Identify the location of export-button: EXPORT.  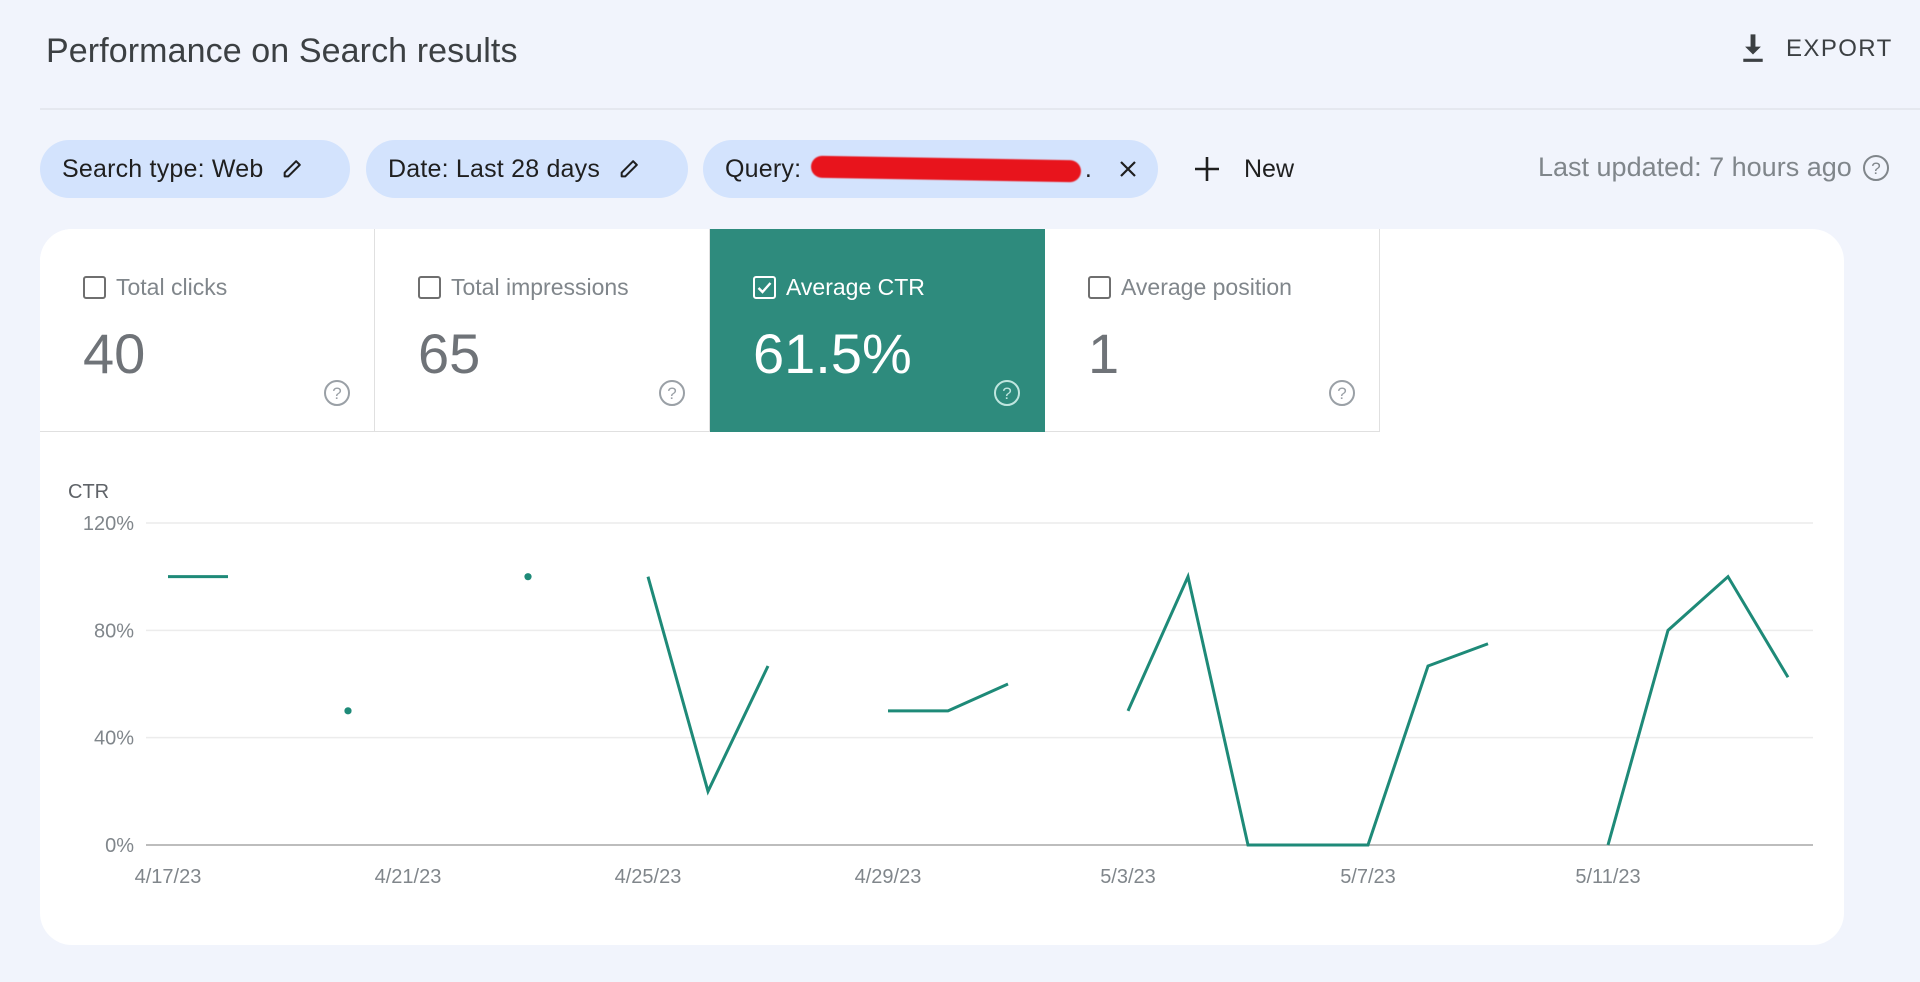
(1815, 49).